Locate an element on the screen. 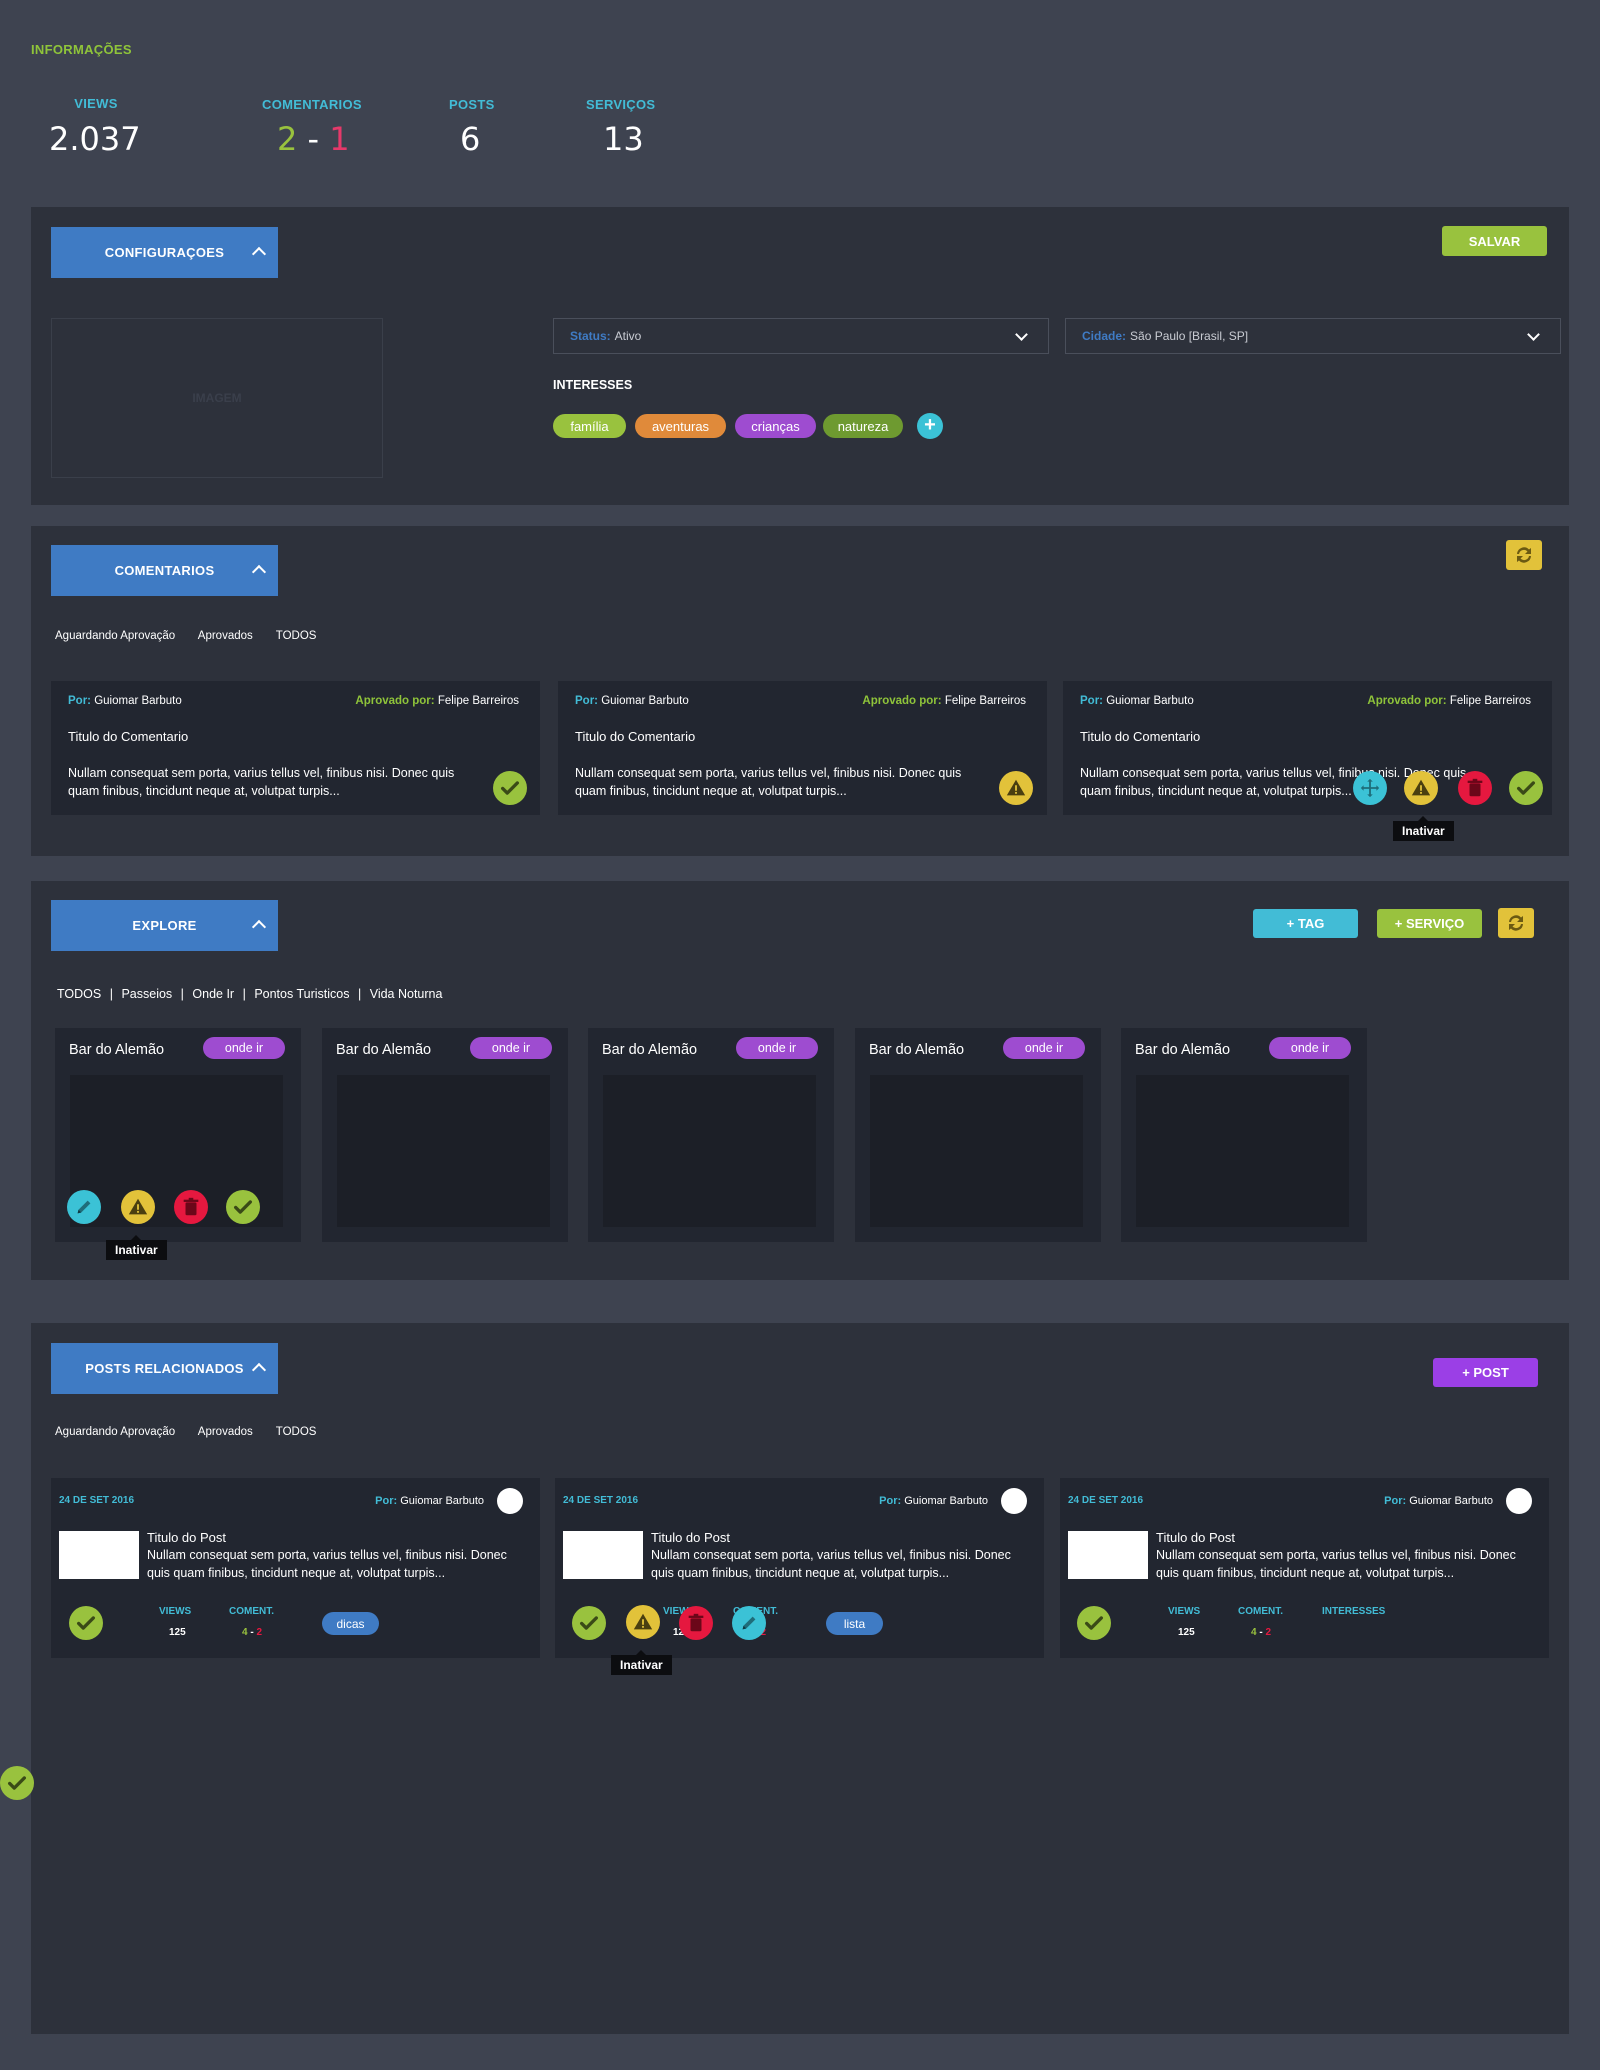 This screenshot has height=2070, width=1600. explore-header: EXPLORE is located at coordinates (164, 925).